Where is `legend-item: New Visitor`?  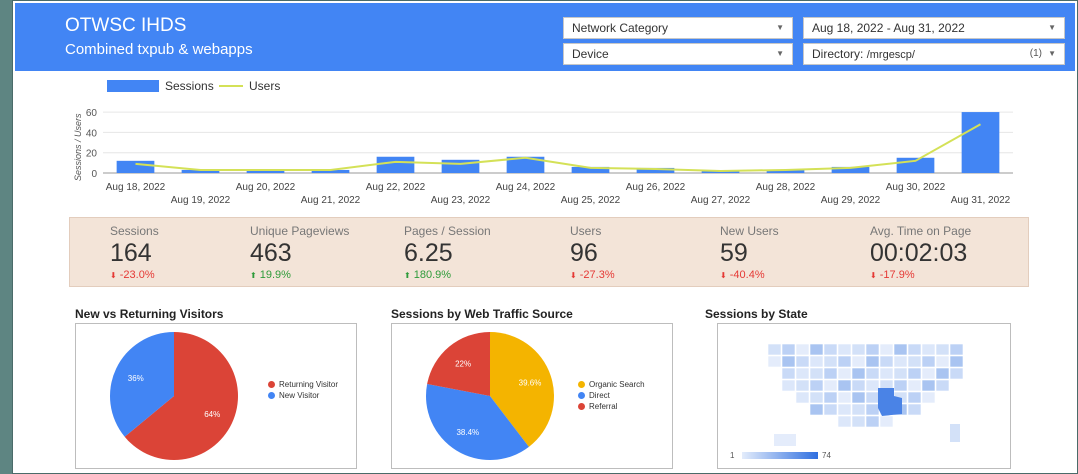 legend-item: New Visitor is located at coordinates (308, 395).